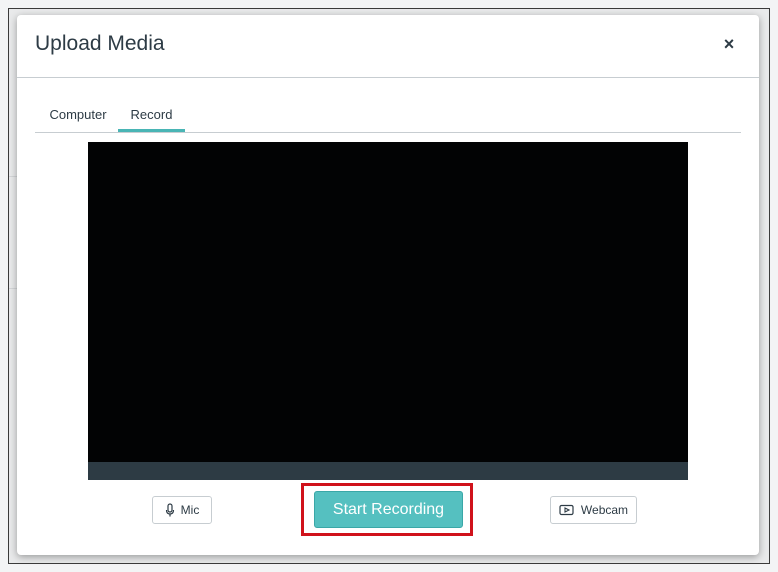 The image size is (778, 572). I want to click on mic-label: Mic, so click(190, 510).